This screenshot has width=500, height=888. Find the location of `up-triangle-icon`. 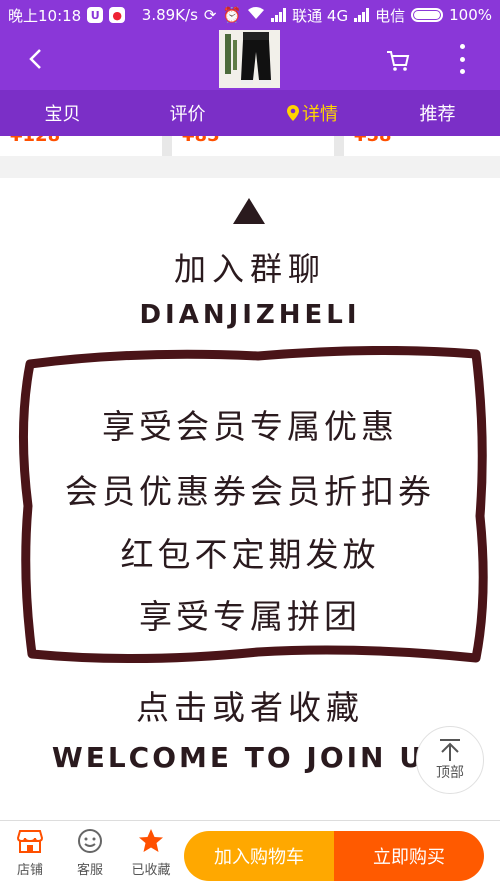

up-triangle-icon is located at coordinates (249, 211).